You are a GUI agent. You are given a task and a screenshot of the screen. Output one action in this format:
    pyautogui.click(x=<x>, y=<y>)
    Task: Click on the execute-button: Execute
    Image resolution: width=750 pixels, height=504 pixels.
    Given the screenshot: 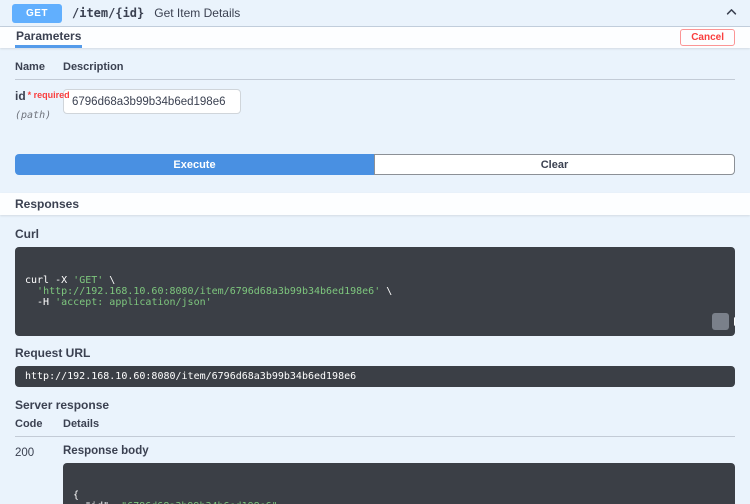 What is the action you would take?
    pyautogui.click(x=194, y=164)
    